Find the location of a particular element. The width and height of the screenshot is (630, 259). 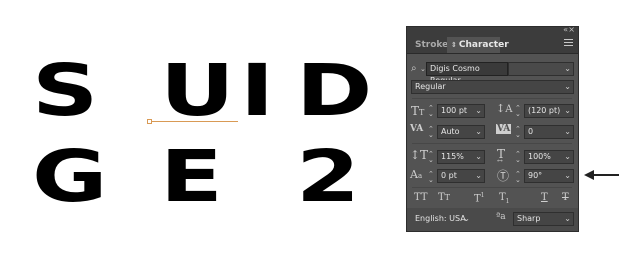

language-select: English: USA ⌄ is located at coordinates (442, 219).